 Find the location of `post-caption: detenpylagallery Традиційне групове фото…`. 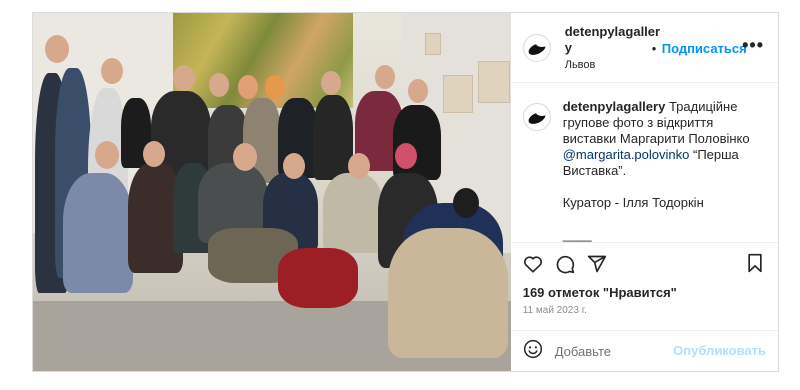

post-caption: detenpylagallery Традиційне групове фото… is located at coordinates (644, 163).